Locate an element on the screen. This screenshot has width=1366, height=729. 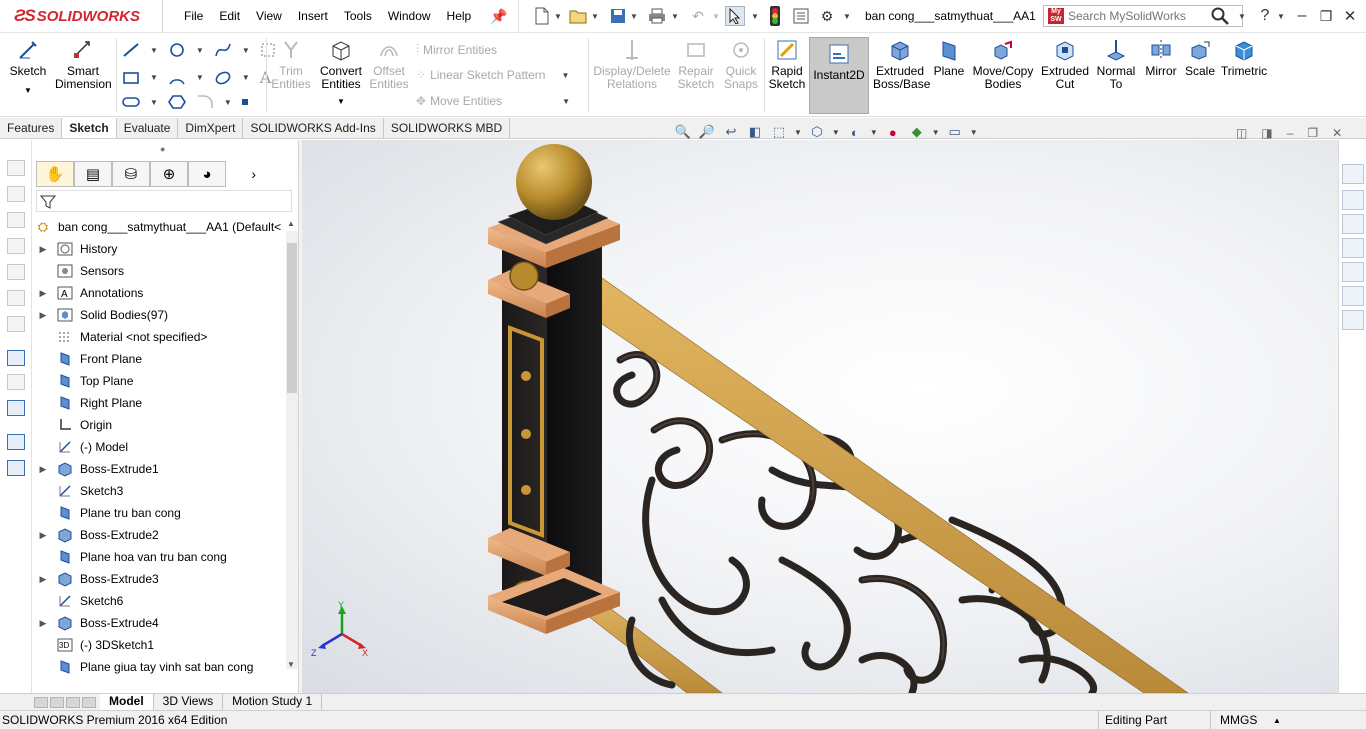
mirror-entities-button: ⫶ Mirror Entities is located at coordinates (456, 49).